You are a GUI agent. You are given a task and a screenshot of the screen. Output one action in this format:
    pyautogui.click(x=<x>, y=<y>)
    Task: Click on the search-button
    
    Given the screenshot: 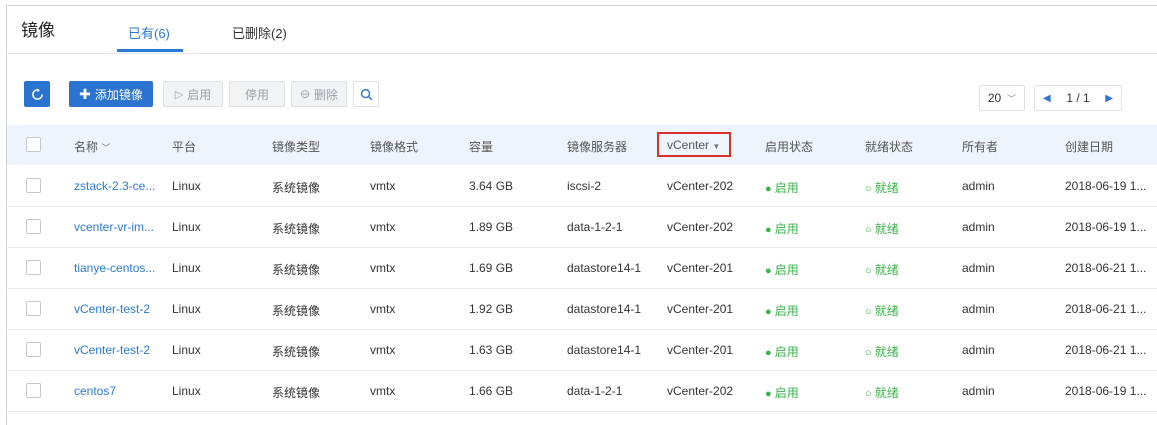 What is the action you would take?
    pyautogui.click(x=366, y=94)
    